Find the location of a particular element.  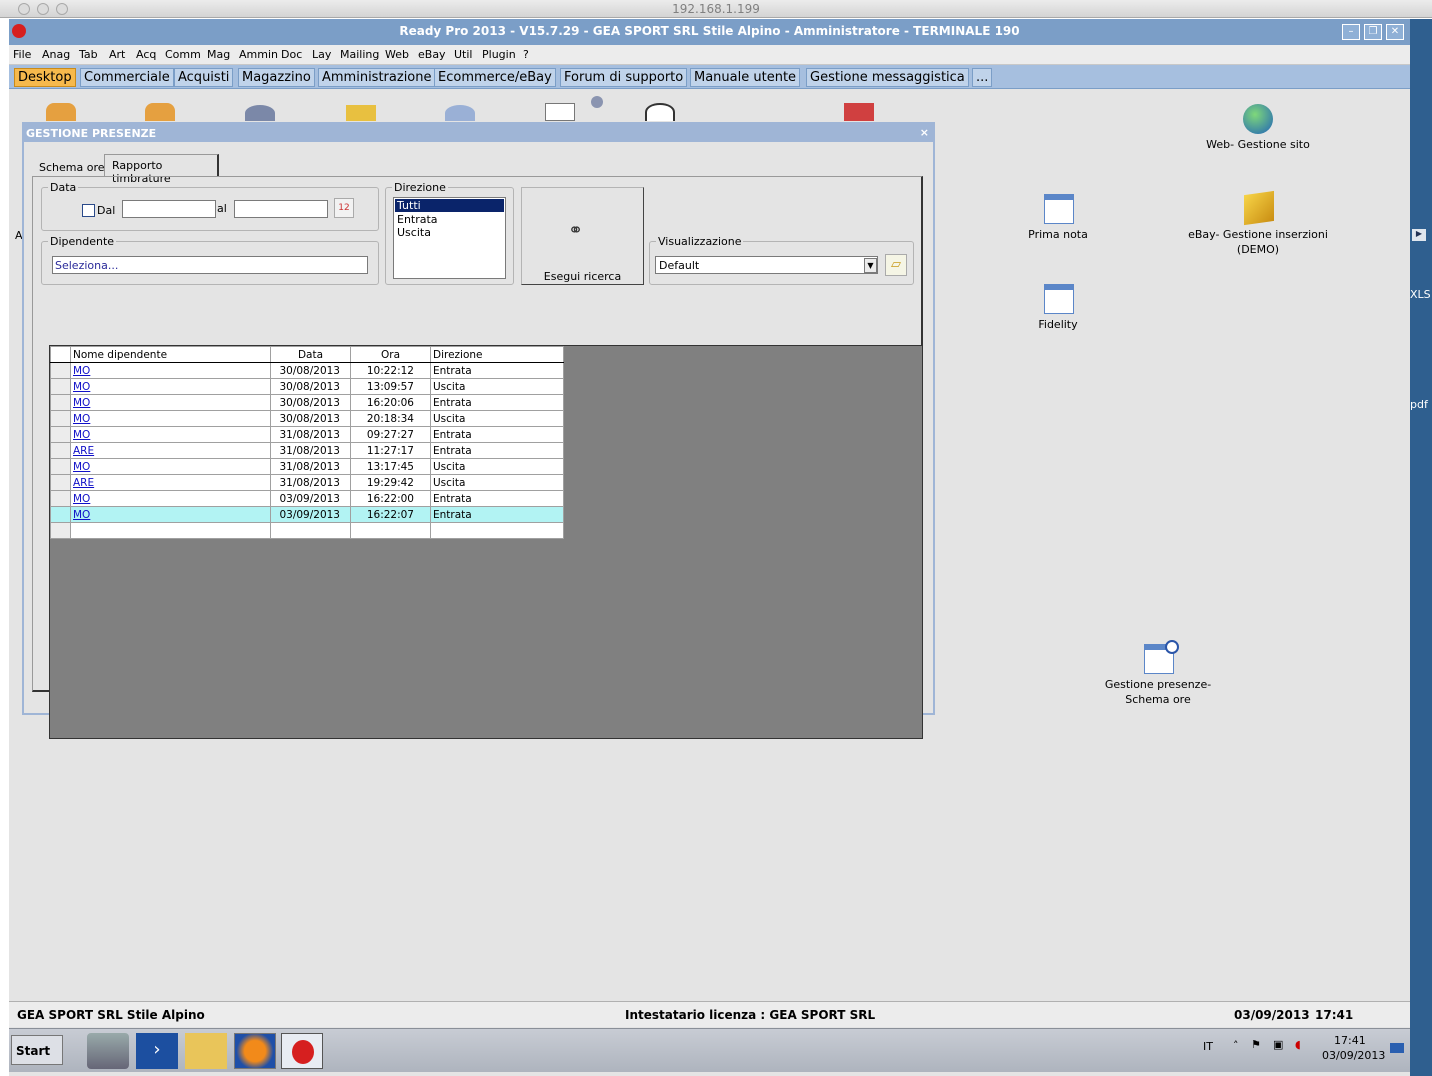

chevron-down-icon: ▼ is located at coordinates (870, 265).